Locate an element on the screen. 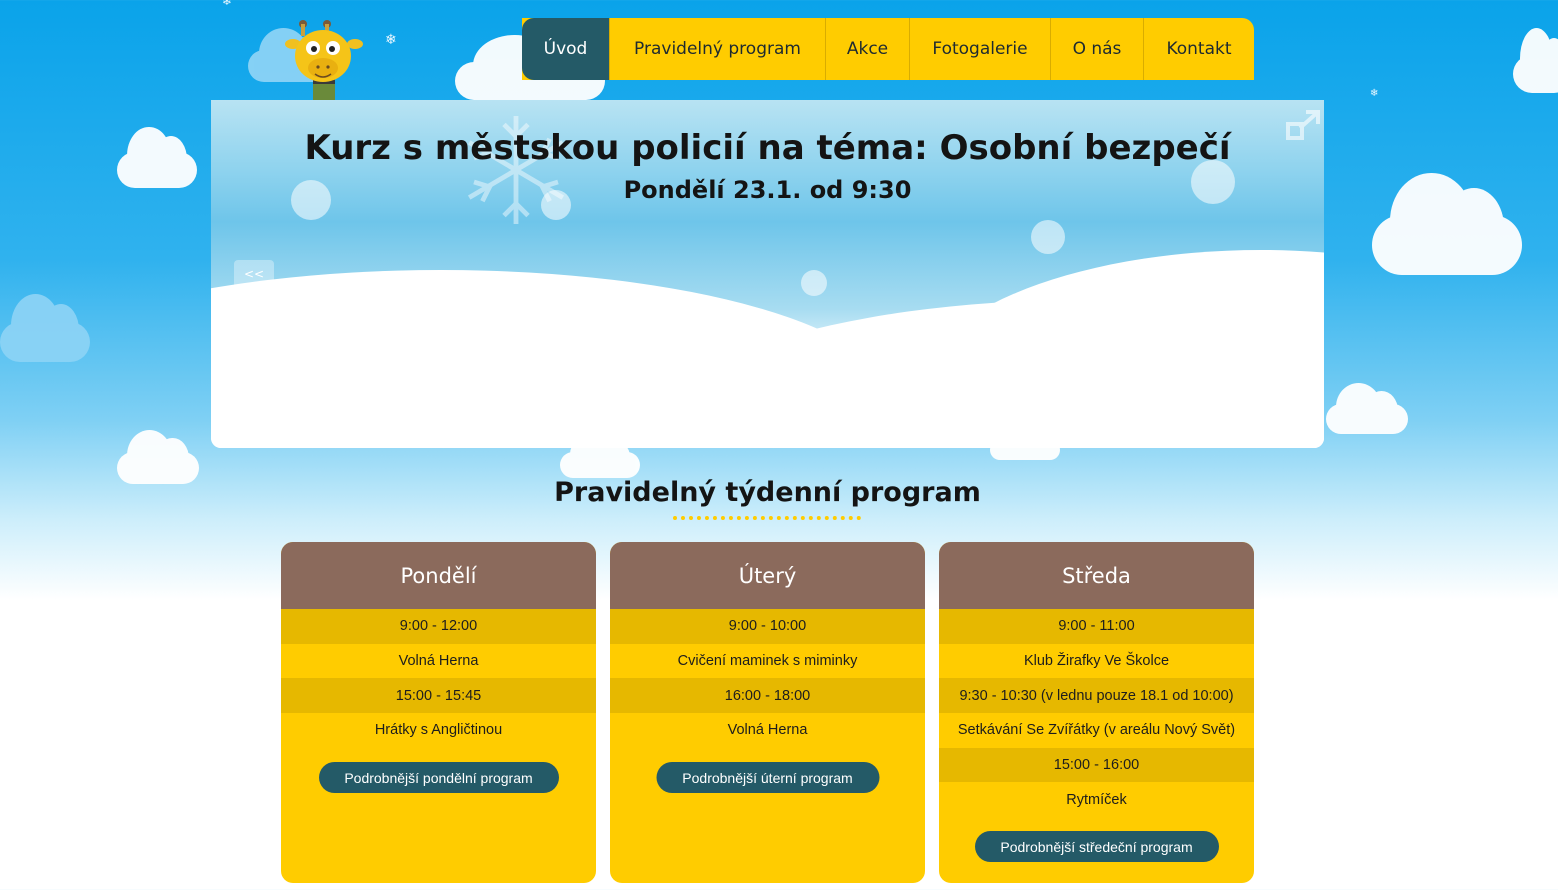  program-activity: Hrátky s Angličtinou is located at coordinates (438, 730).